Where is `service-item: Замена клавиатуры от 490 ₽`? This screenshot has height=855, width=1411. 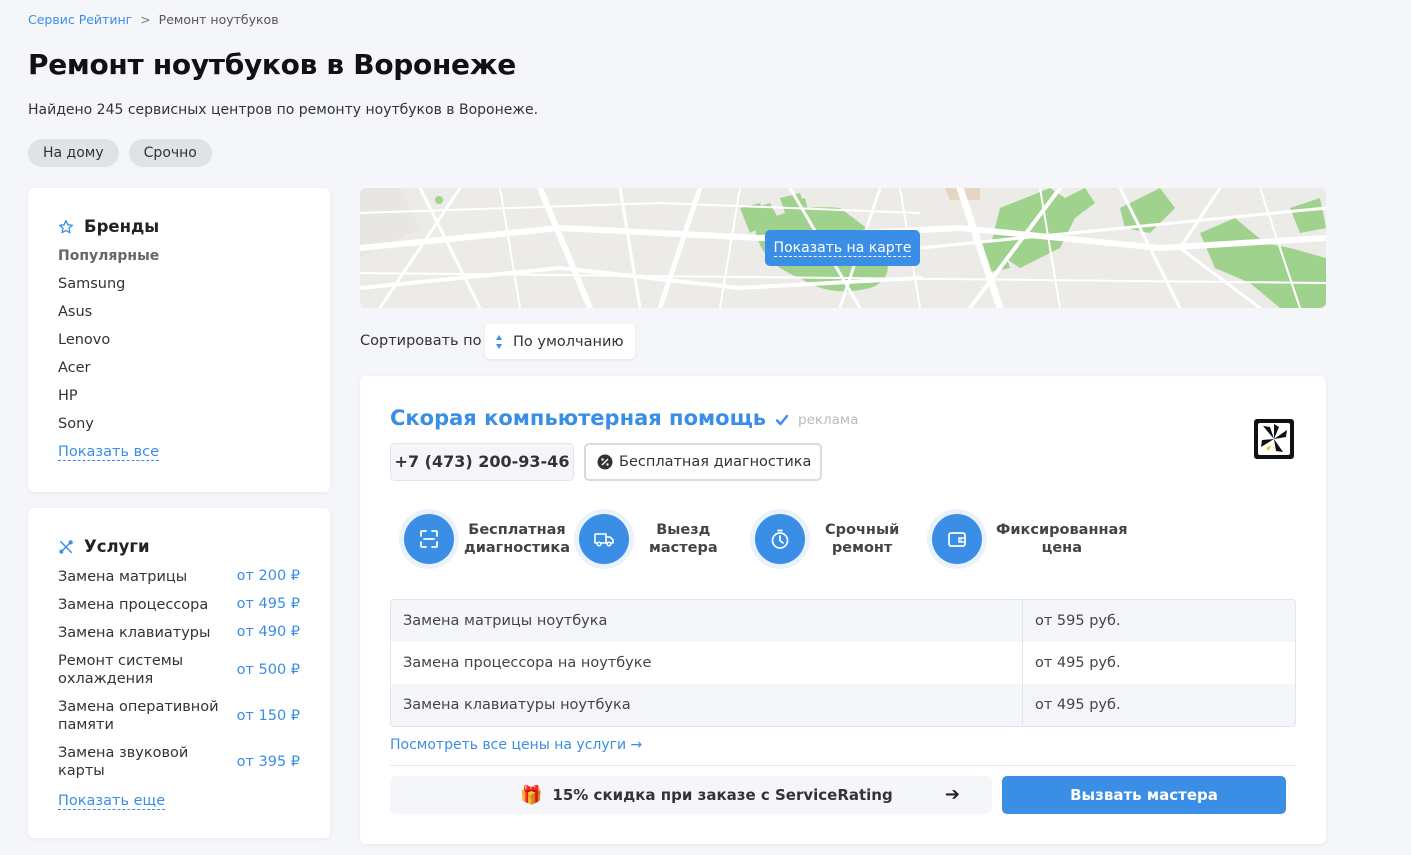
service-item: Замена клавиатуры от 490 ₽ is located at coordinates (179, 633).